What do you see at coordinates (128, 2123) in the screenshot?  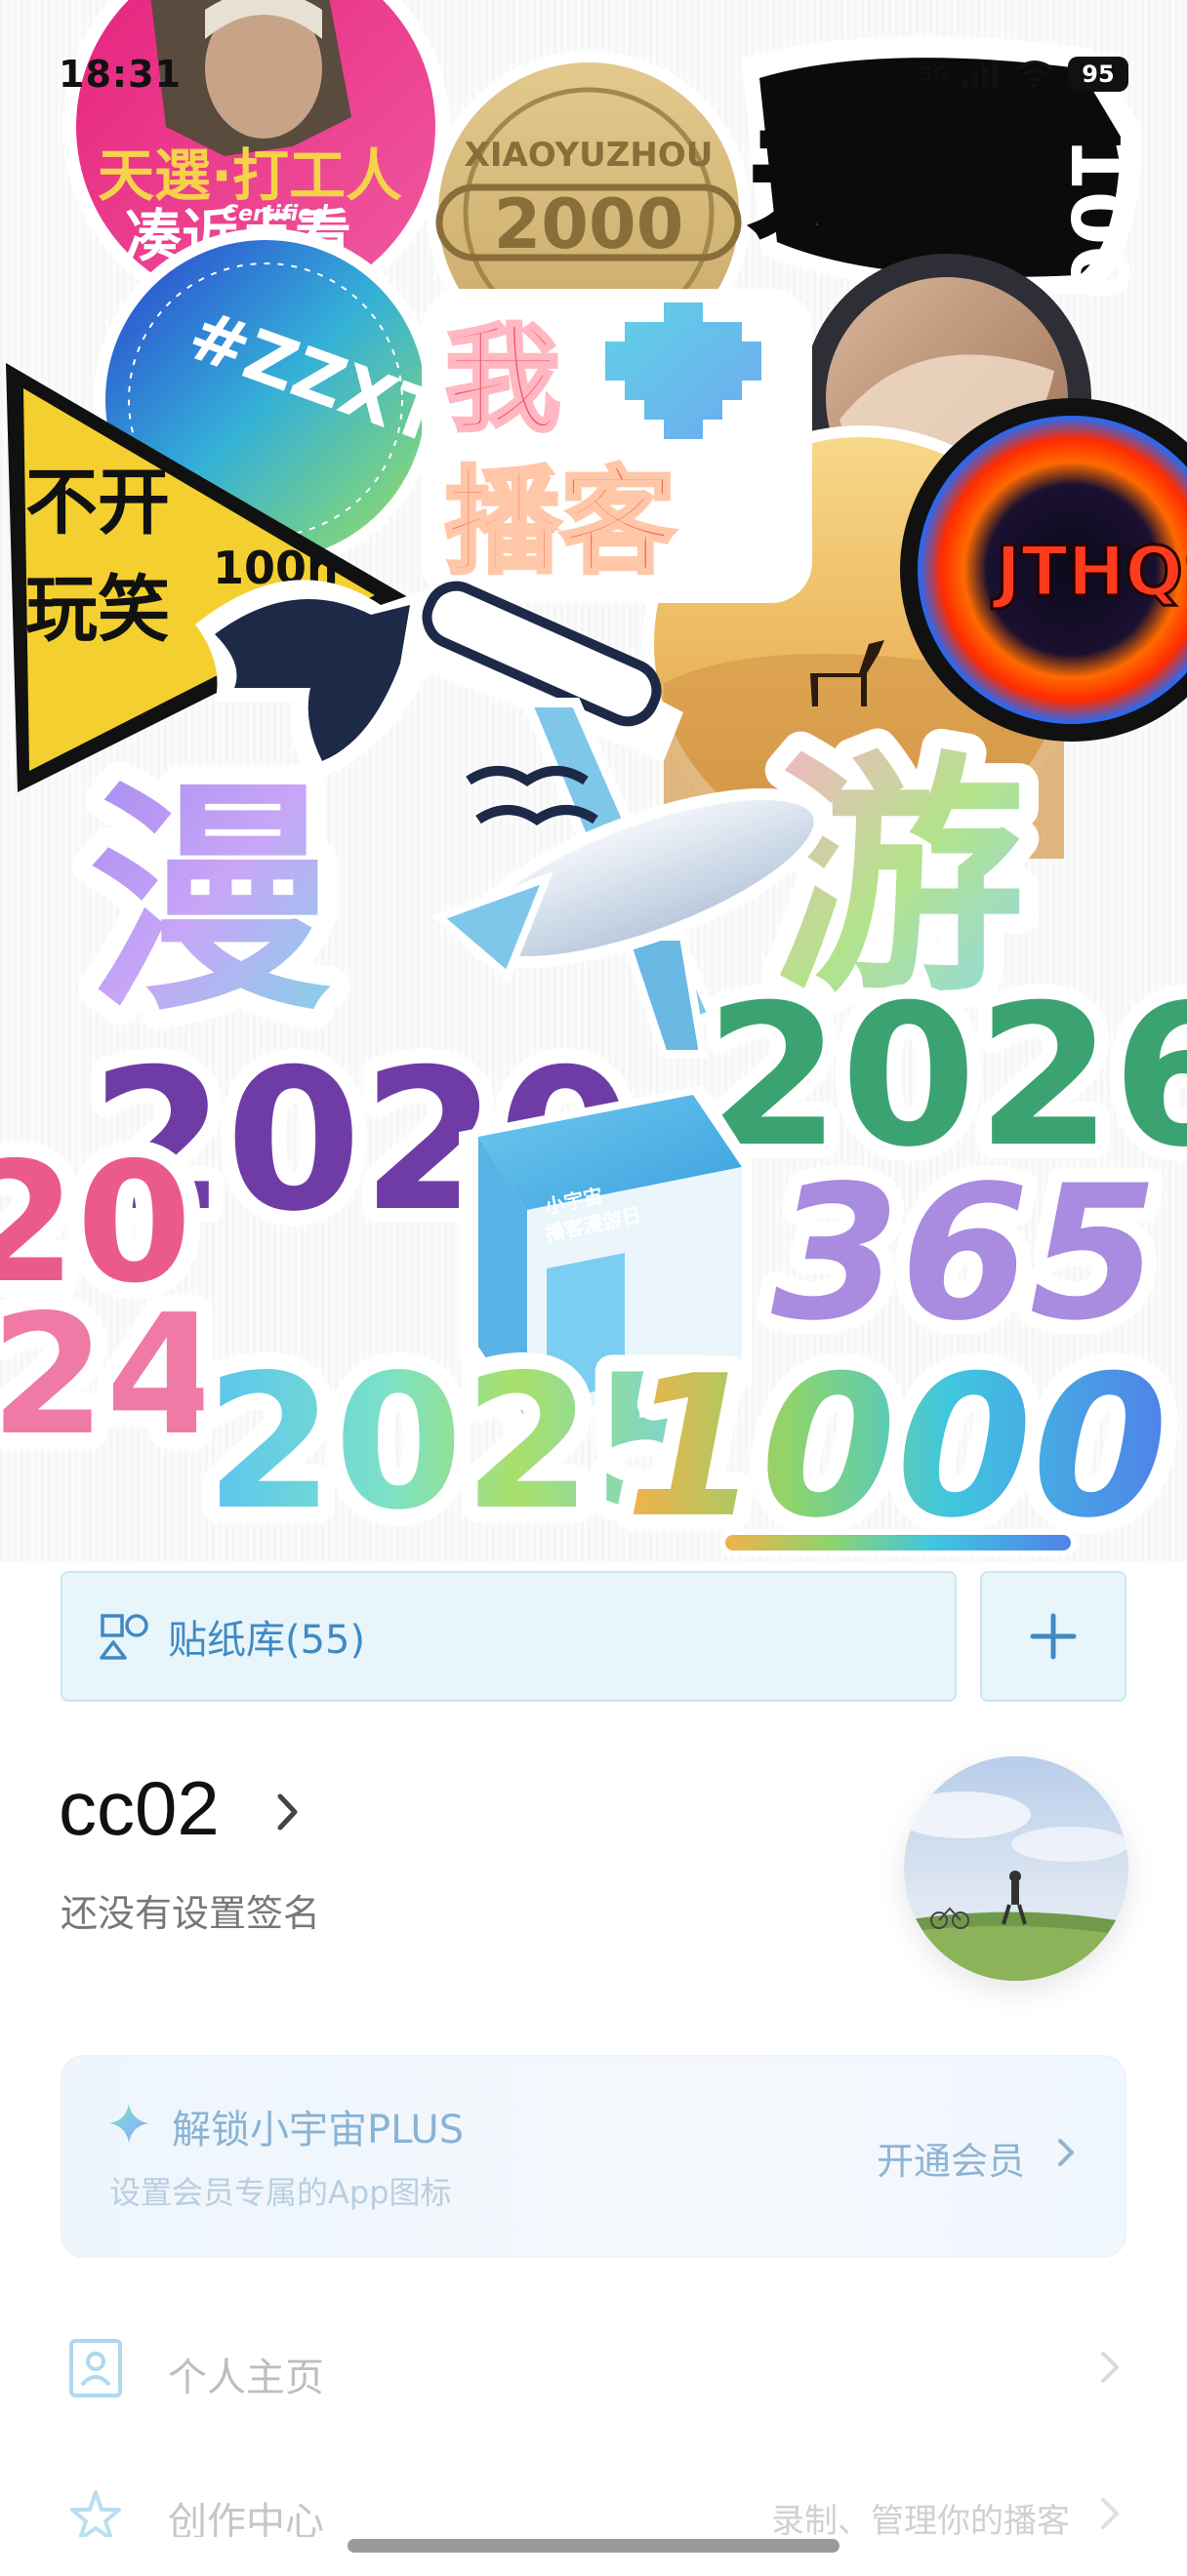 I see `sparkle-icon` at bounding box center [128, 2123].